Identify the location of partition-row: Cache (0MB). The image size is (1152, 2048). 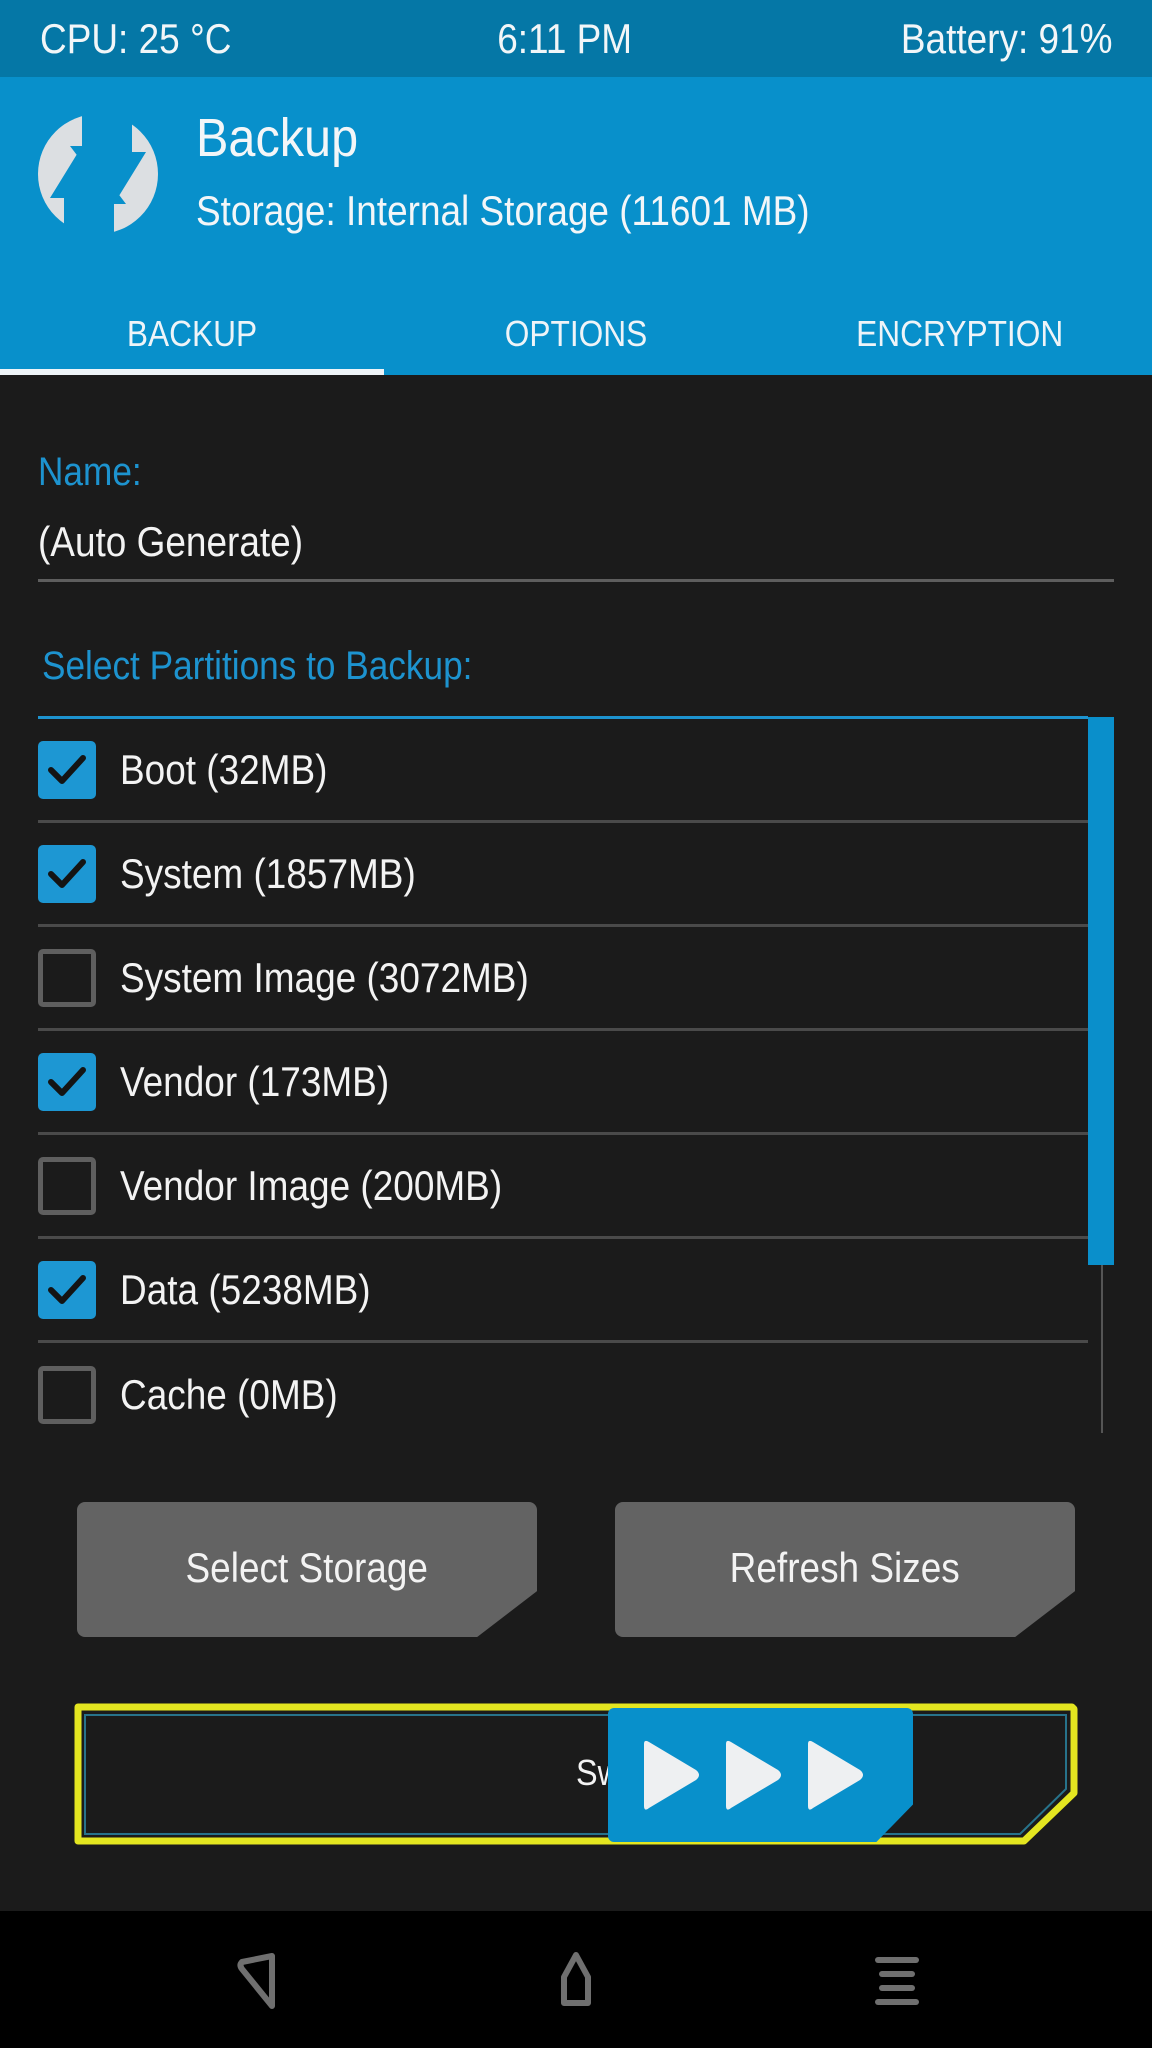
(563, 1395).